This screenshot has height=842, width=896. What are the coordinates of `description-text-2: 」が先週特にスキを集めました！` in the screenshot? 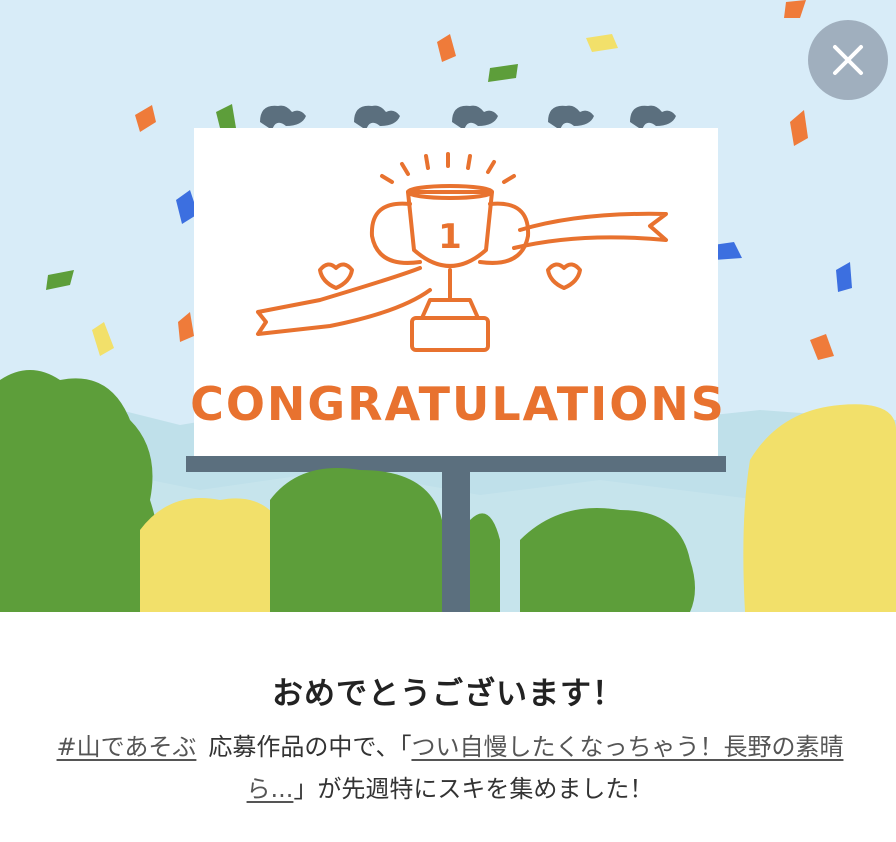 It's located at (473, 789).